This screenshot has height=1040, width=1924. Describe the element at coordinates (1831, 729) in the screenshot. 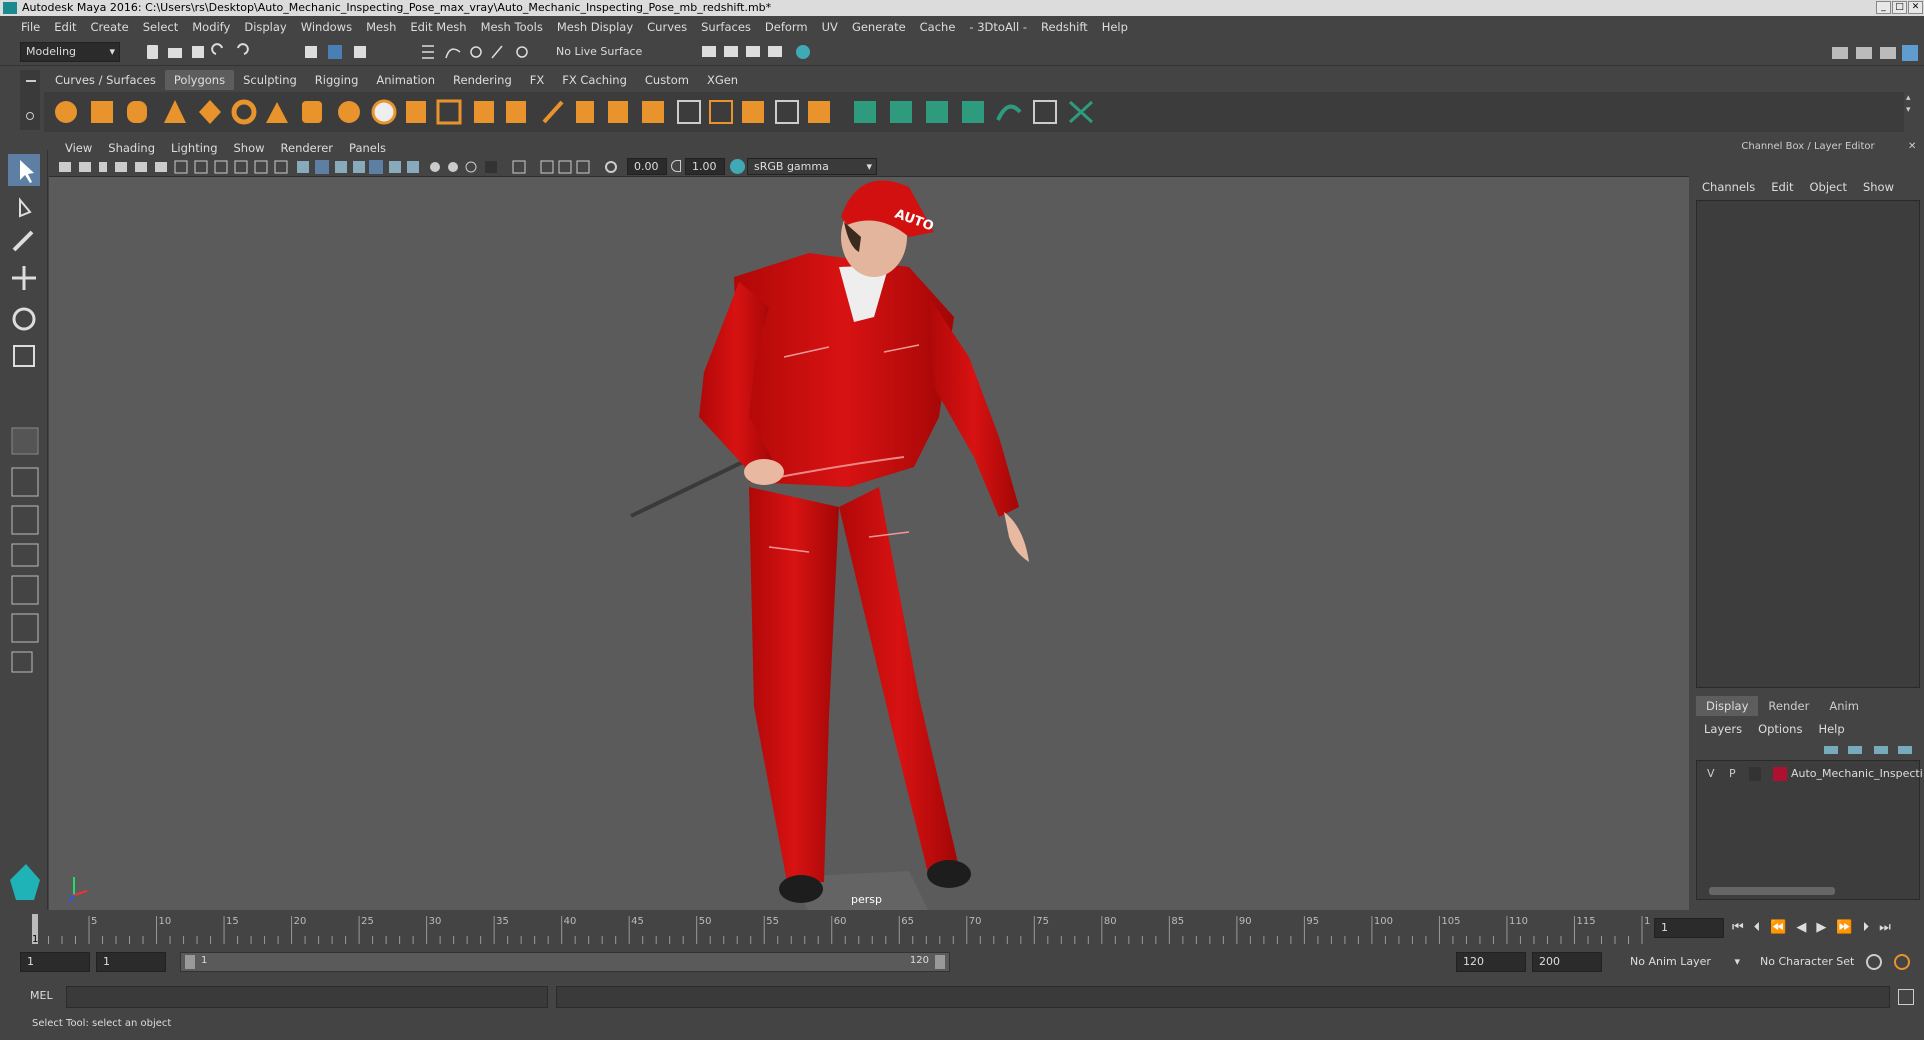

I see `help-menu: Help` at that location.